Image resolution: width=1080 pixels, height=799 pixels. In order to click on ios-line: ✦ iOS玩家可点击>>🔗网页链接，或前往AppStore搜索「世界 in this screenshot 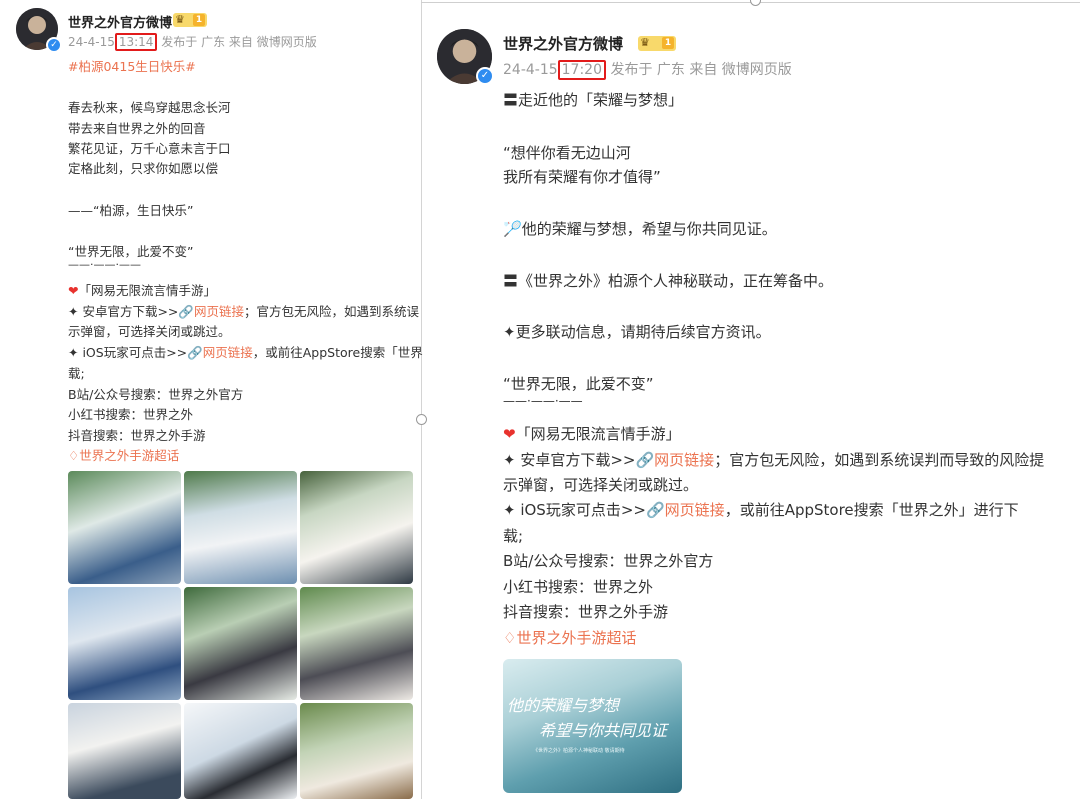, I will do `click(245, 351)`.